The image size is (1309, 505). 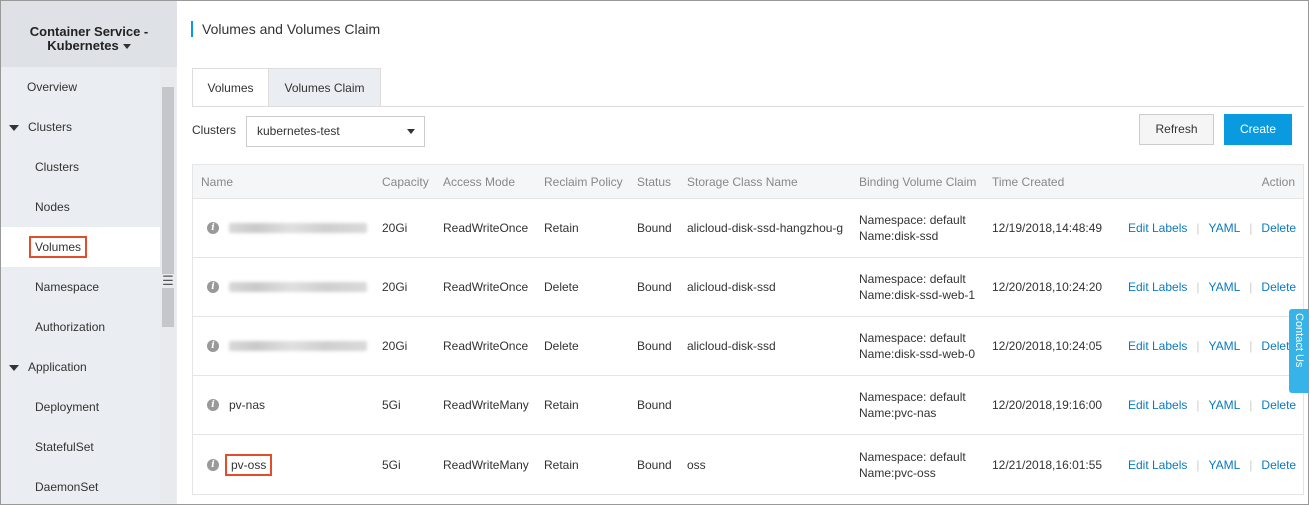 I want to click on tab-divider, so click(x=748, y=106).